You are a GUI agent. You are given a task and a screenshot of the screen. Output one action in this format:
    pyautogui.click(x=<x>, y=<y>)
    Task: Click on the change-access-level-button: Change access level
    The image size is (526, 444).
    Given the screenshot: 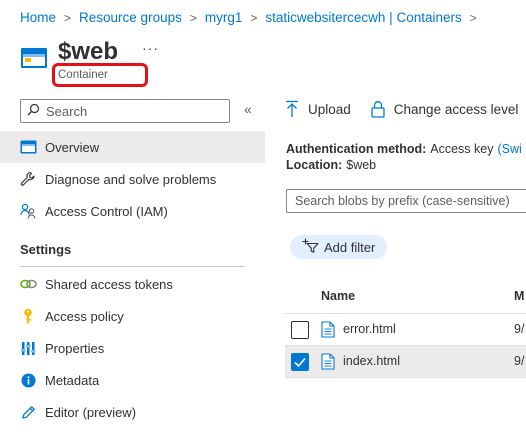 What is the action you would take?
    pyautogui.click(x=445, y=109)
    